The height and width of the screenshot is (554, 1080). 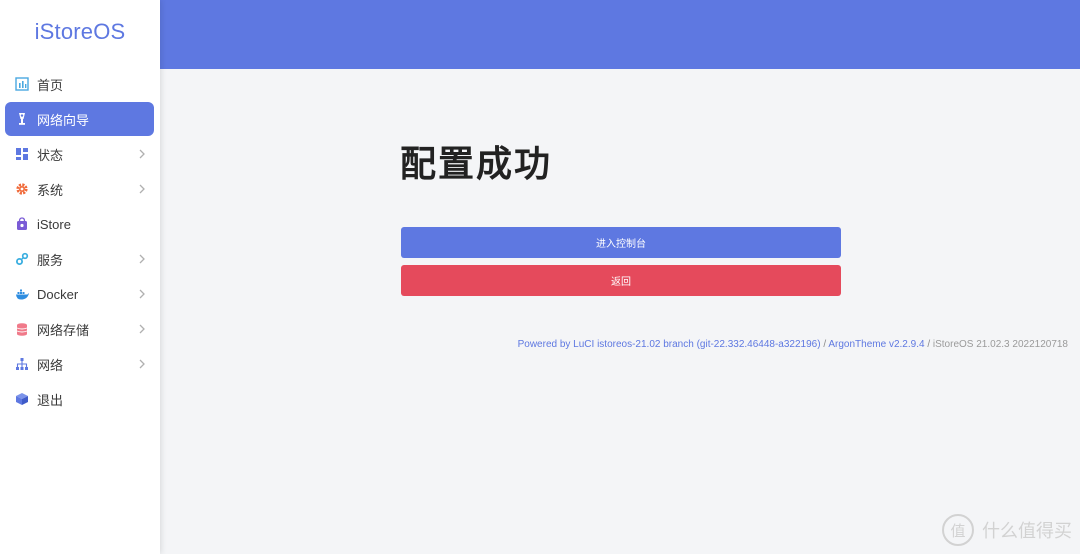 I want to click on brand-logo: iStoreOS, so click(x=80, y=32).